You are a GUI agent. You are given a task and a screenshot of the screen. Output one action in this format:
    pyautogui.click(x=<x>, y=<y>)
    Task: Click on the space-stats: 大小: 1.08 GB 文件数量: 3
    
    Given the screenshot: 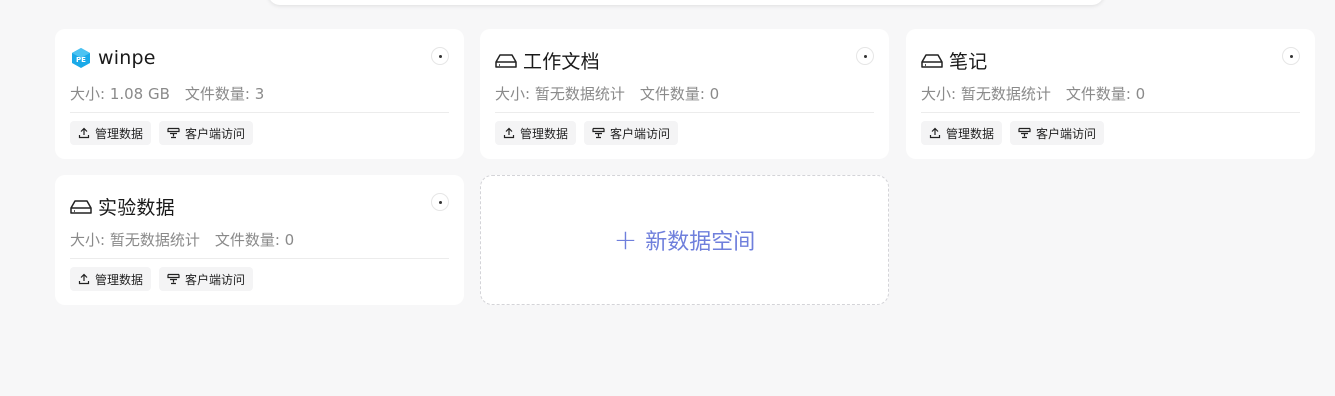 What is the action you would take?
    pyautogui.click(x=167, y=93)
    